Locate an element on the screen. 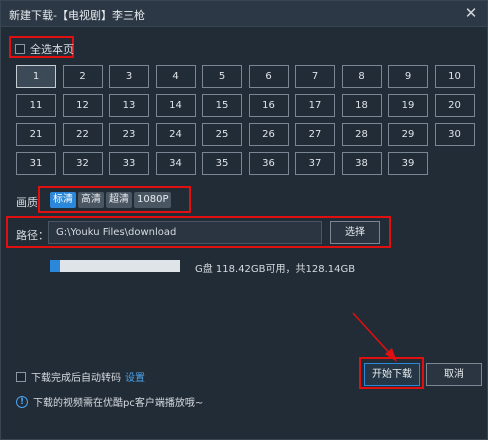 Image resolution: width=488 pixels, height=440 pixels. episode-button-8: 8 is located at coordinates (361, 76).